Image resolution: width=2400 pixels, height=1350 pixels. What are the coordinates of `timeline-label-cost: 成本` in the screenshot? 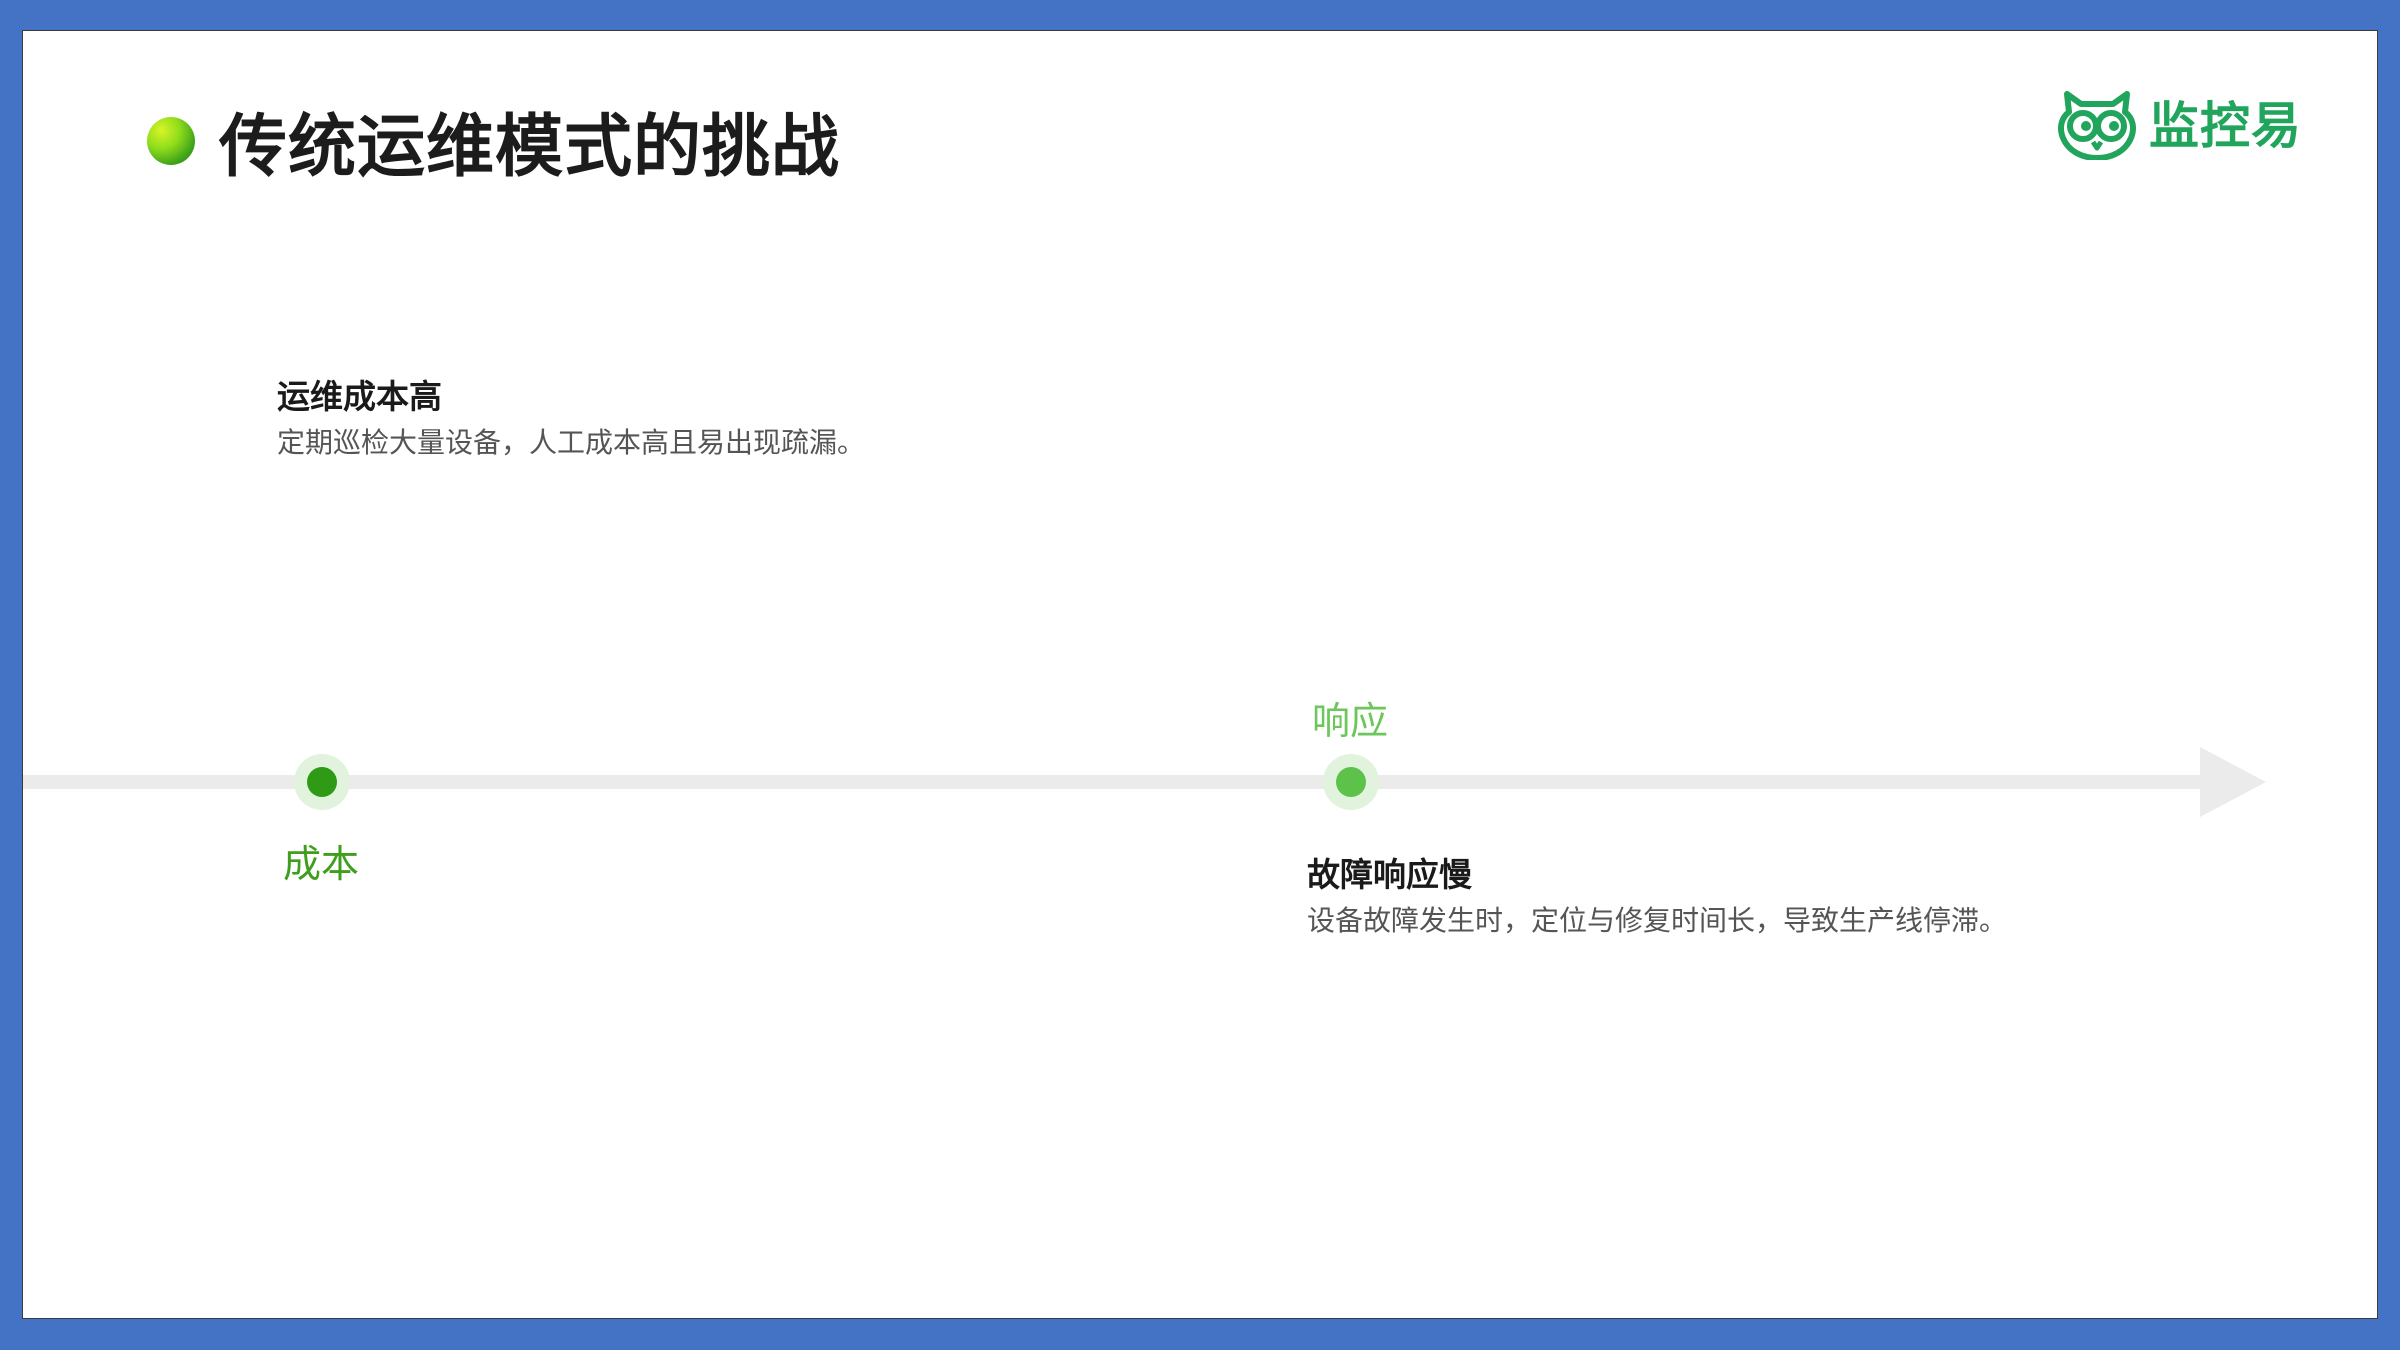 It's located at (321, 864).